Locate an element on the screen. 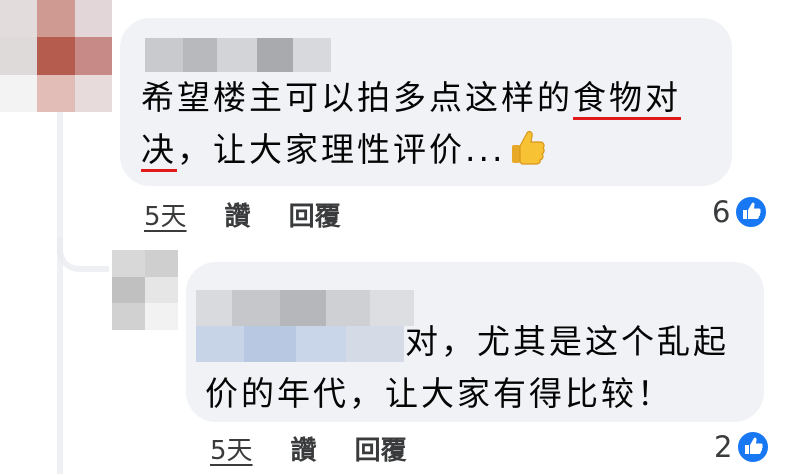  reaction-count: 6 is located at coordinates (740, 212).